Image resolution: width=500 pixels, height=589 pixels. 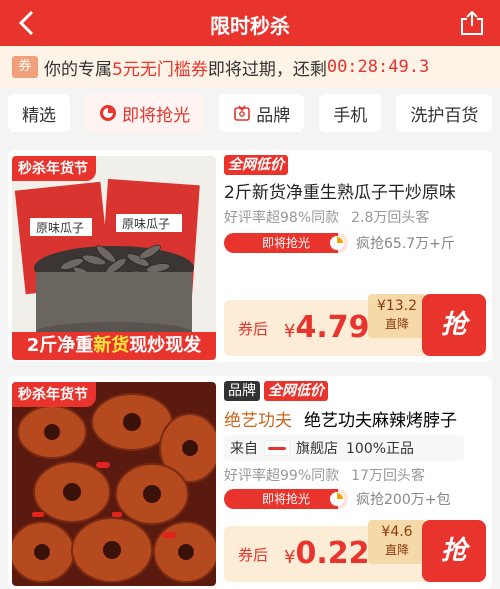 I want to click on buy-panel: 券后 ¥0.22 ¥4.6 直降 抢, so click(x=355, y=551).